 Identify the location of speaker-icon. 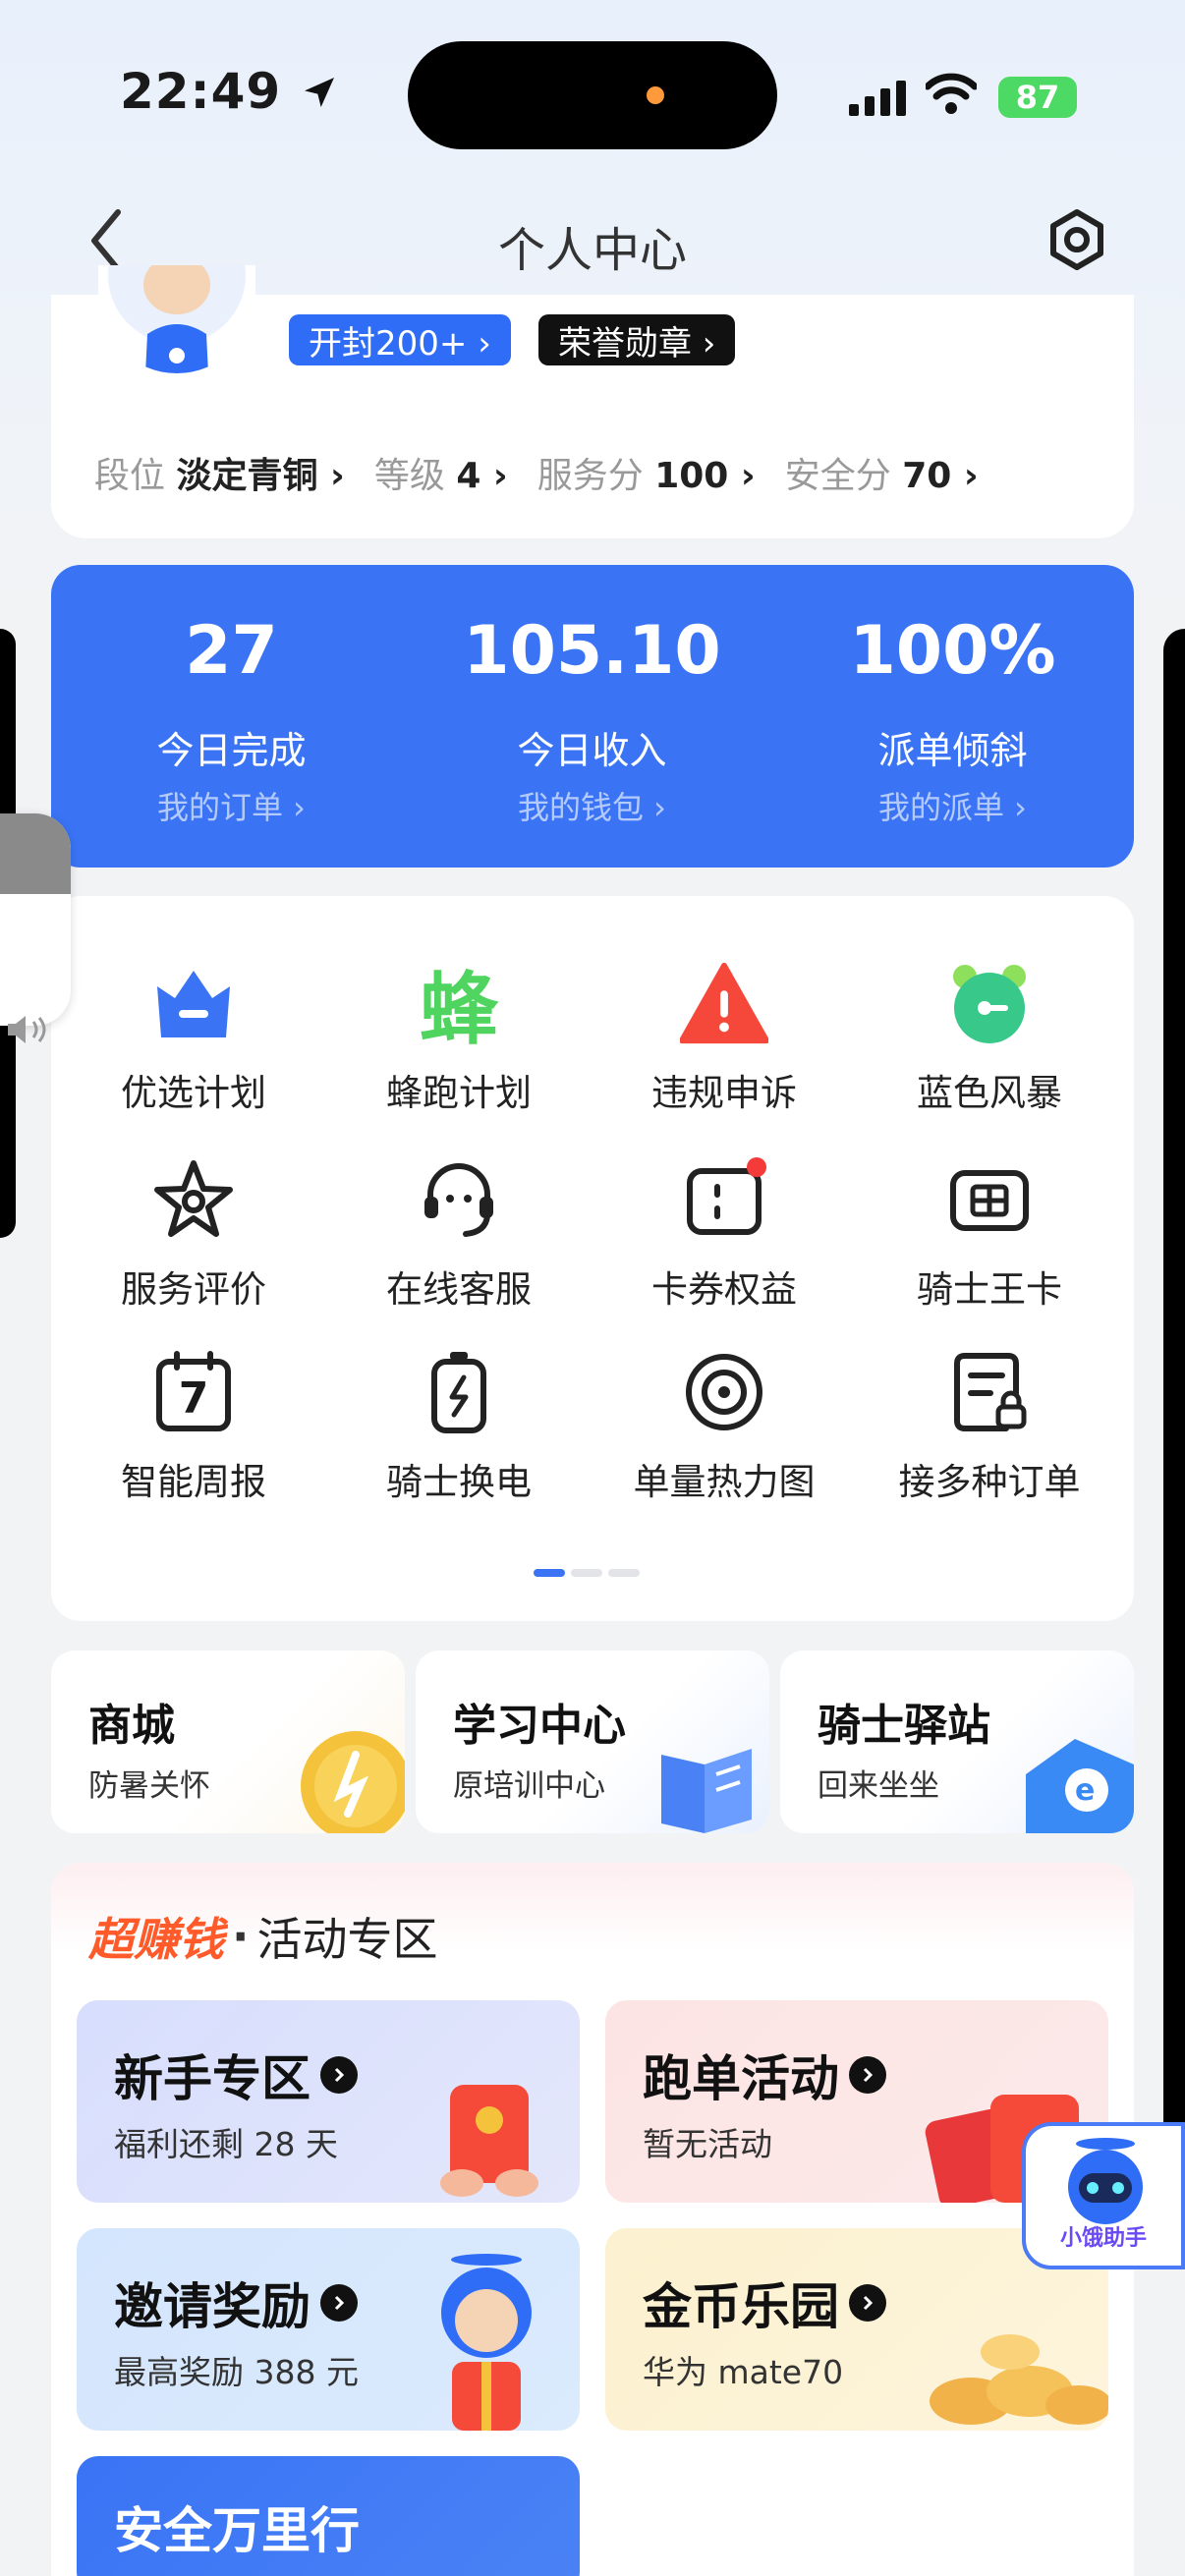
(27, 1029).